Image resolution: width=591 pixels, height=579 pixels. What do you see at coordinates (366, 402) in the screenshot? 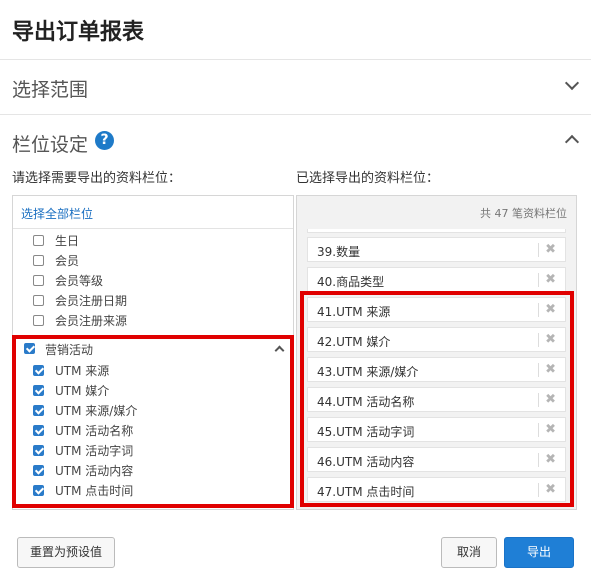
I see `selected-field-label: 44.UTM 活动名称` at bounding box center [366, 402].